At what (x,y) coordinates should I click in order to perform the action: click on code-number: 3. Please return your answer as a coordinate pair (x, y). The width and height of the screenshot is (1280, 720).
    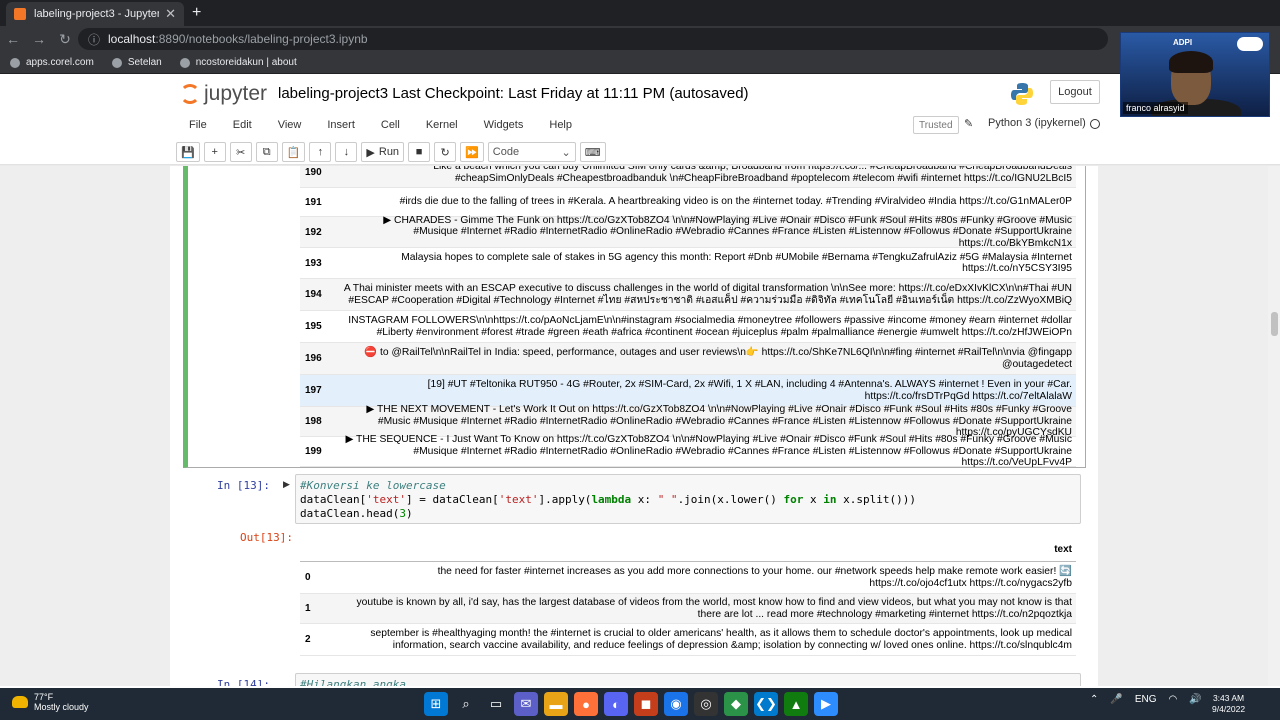
    Looking at the image, I should click on (402, 513).